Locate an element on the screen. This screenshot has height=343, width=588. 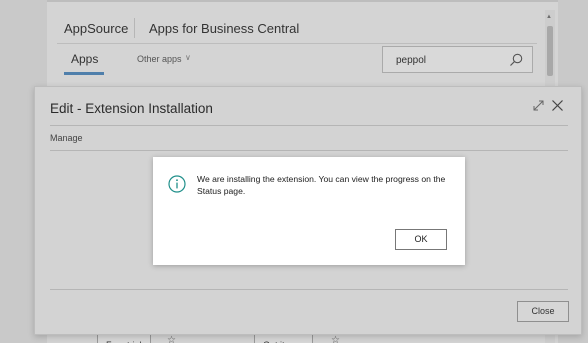
page-title: Apps for Business Central is located at coordinates (224, 28).